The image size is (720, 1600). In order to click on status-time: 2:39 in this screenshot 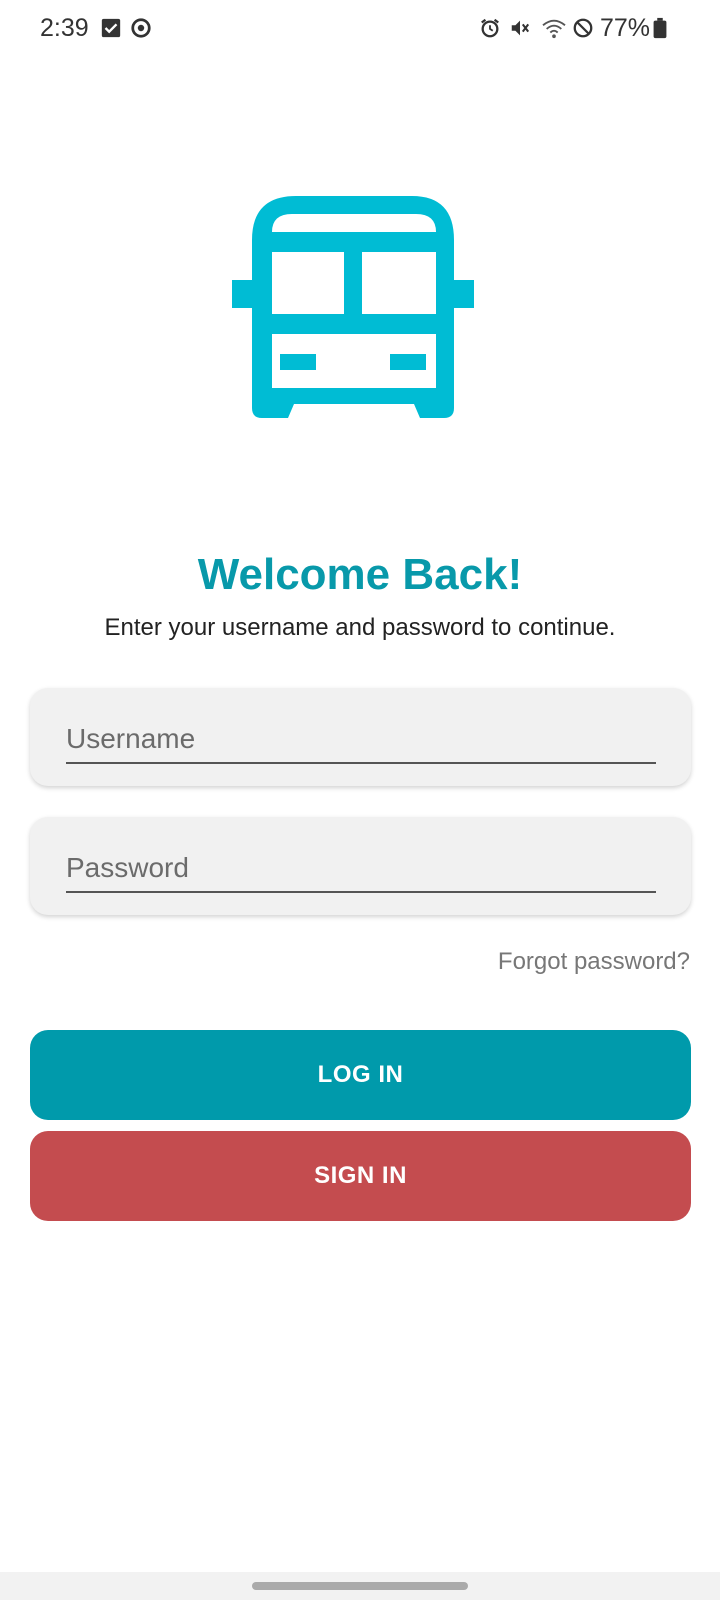, I will do `click(64, 28)`.